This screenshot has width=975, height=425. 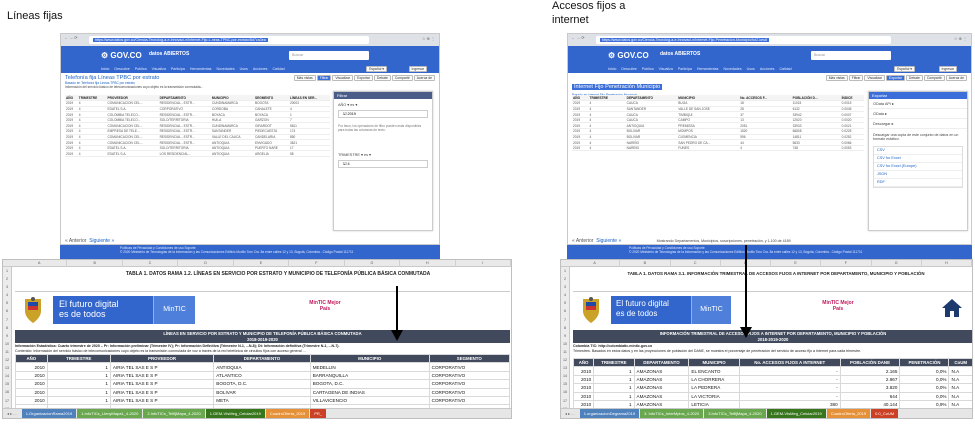 What do you see at coordinates (101, 241) in the screenshot?
I see `pager-next: Siguiente »` at bounding box center [101, 241].